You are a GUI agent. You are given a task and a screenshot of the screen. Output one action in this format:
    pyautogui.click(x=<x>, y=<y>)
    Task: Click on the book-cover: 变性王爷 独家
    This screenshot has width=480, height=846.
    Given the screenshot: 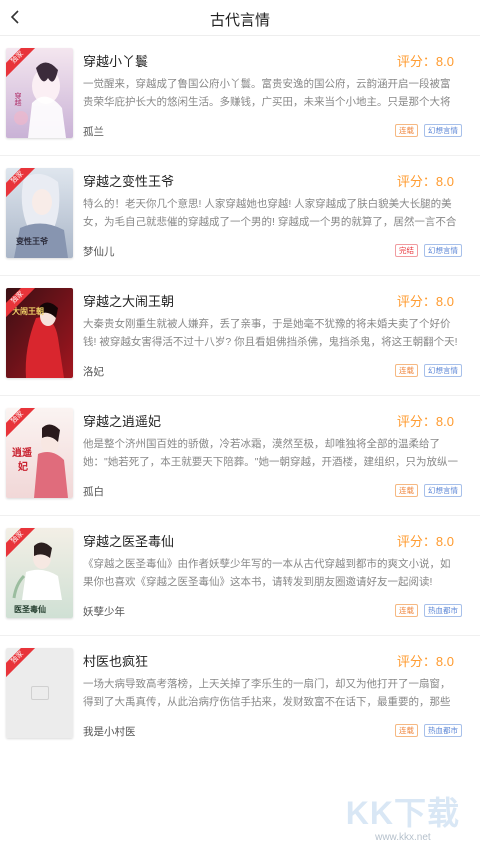 What is the action you would take?
    pyautogui.click(x=39, y=213)
    